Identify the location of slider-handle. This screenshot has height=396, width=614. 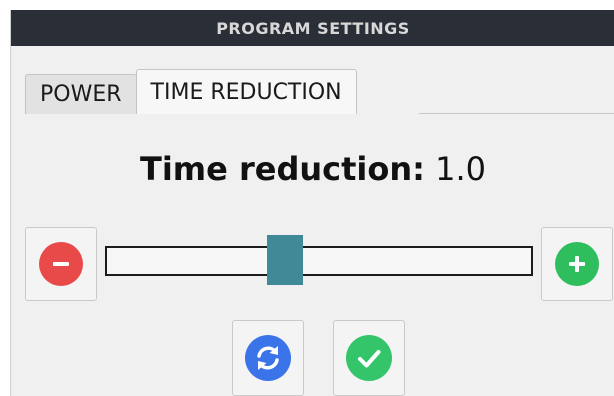
(285, 260).